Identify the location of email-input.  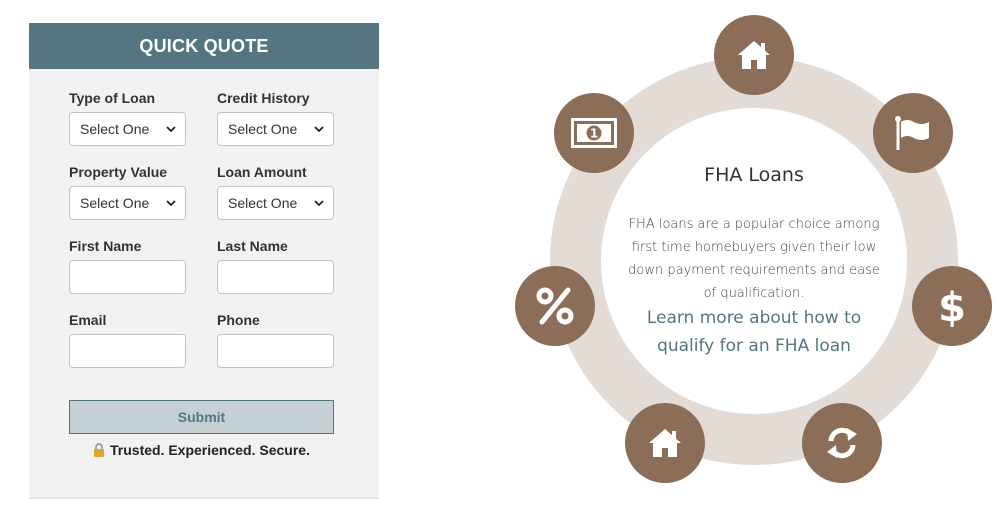
(127, 351).